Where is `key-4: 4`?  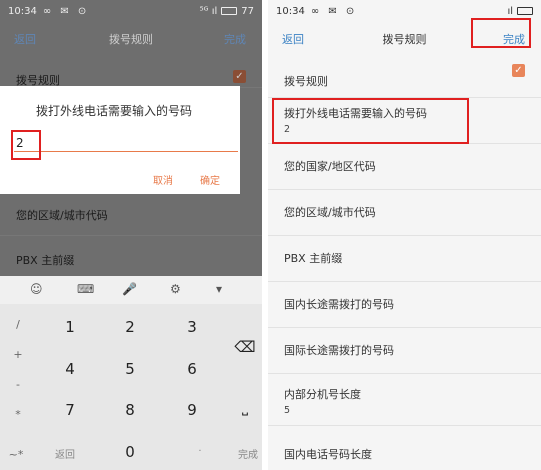 key-4: 4 is located at coordinates (70, 369).